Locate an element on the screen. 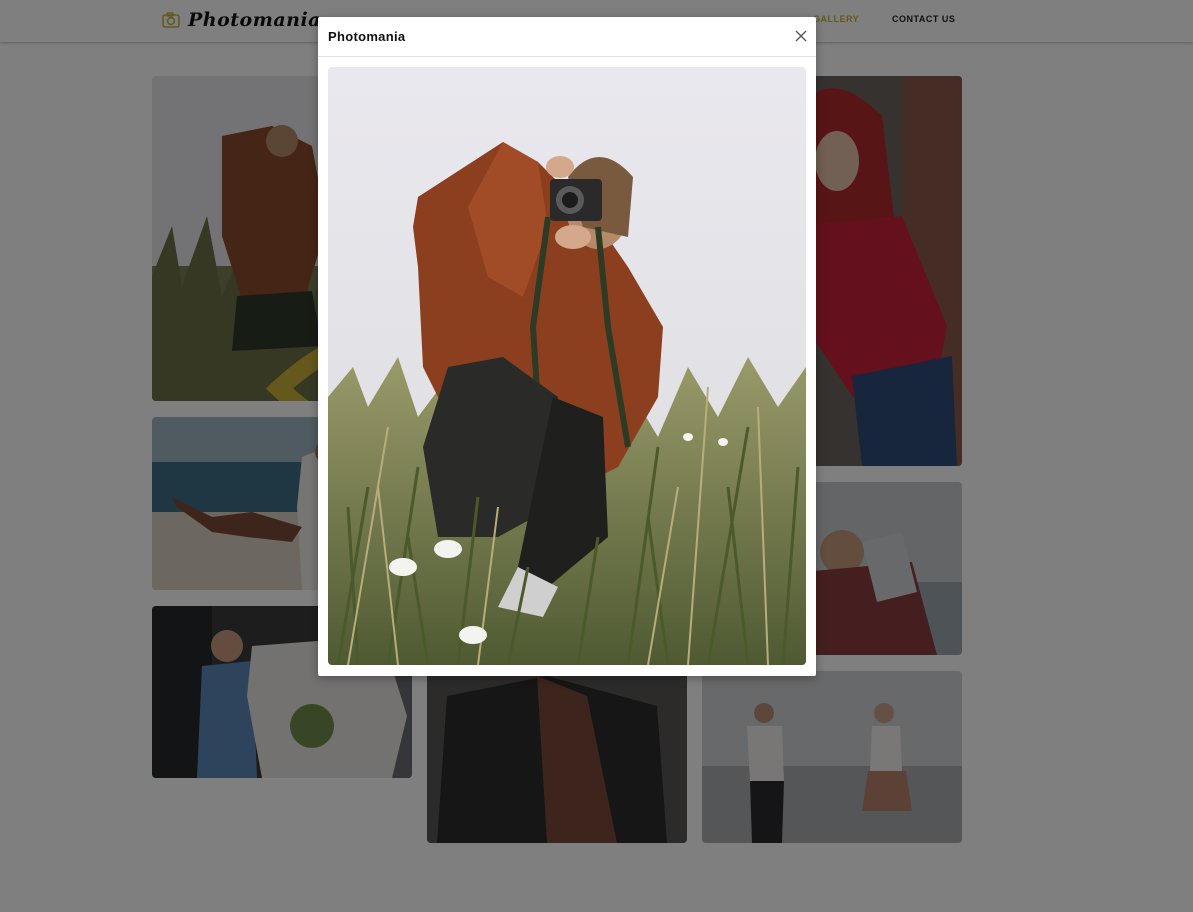 The width and height of the screenshot is (1193, 912). close-icon is located at coordinates (801, 36).